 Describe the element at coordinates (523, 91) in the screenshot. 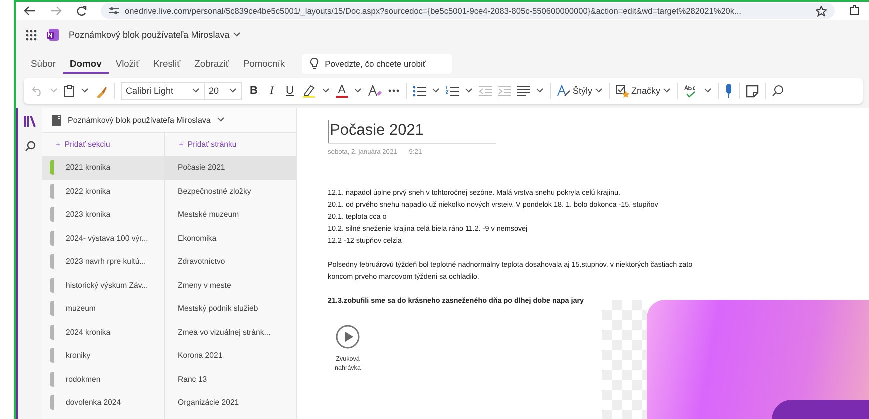

I see `align-icon` at that location.